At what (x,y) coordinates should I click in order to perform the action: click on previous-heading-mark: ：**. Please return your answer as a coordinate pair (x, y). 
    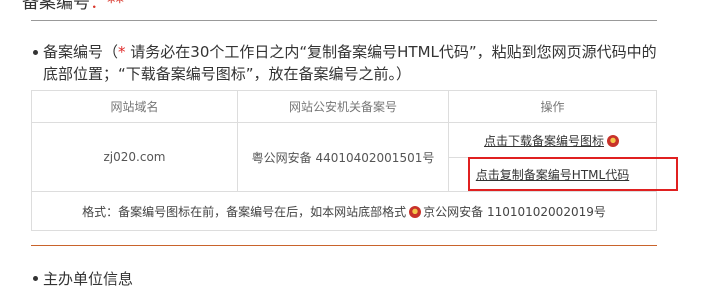
    Looking at the image, I should click on (107, 6).